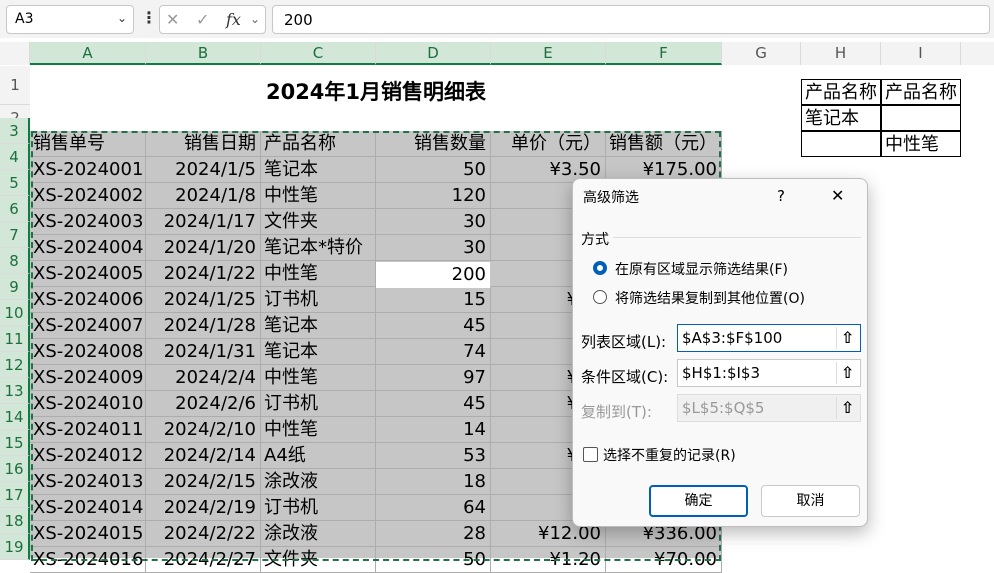 This screenshot has width=994, height=573. What do you see at coordinates (921, 92) in the screenshot?
I see `criteria-header-i1: 产品名称` at bounding box center [921, 92].